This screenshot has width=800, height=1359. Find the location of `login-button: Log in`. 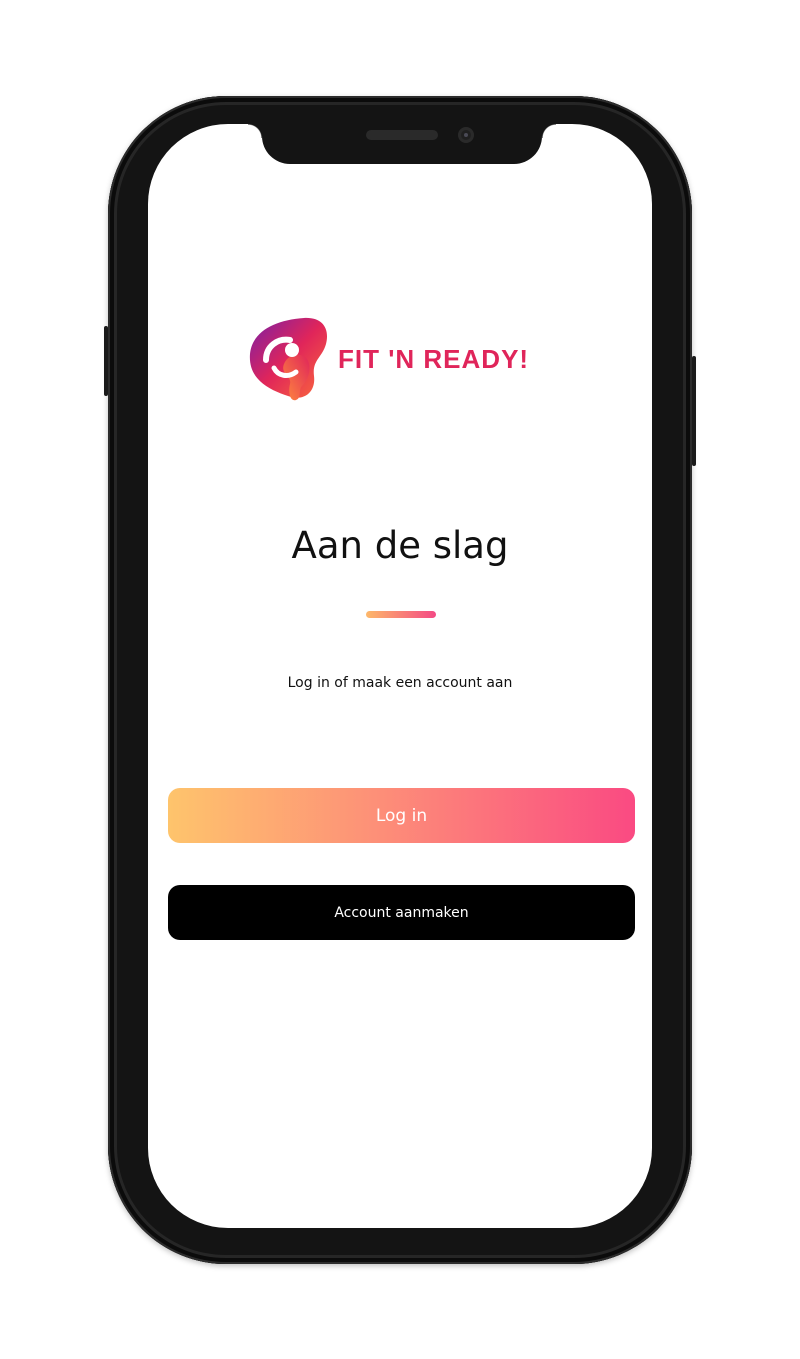

login-button: Log in is located at coordinates (401, 815).